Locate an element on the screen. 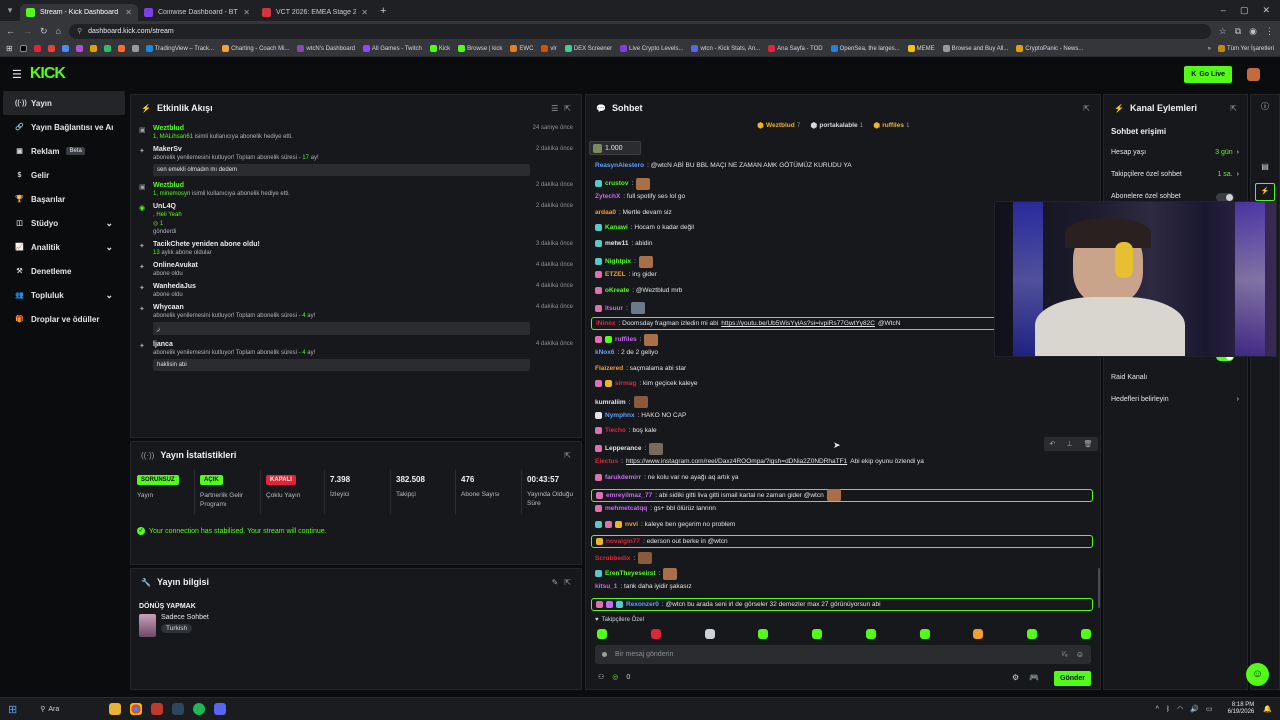 This screenshot has height=720, width=1280. go-live-button: K Go Live is located at coordinates (1208, 74).